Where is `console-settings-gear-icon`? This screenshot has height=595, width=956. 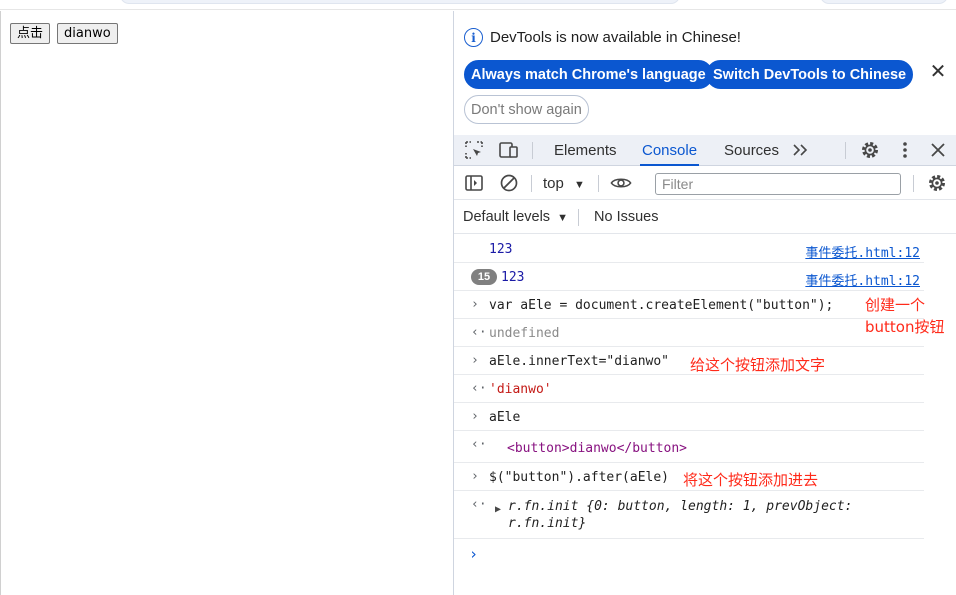
console-settings-gear-icon is located at coordinates (937, 183).